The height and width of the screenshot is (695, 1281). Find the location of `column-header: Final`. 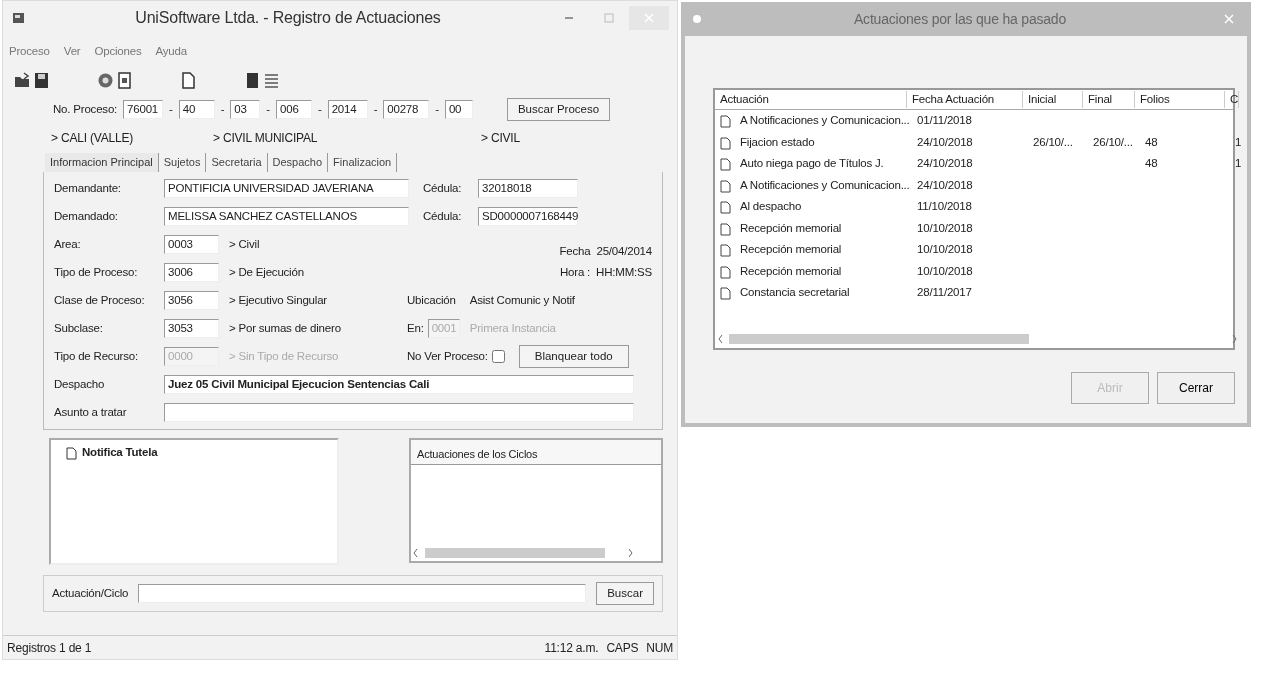

column-header: Final is located at coordinates (1109, 99).